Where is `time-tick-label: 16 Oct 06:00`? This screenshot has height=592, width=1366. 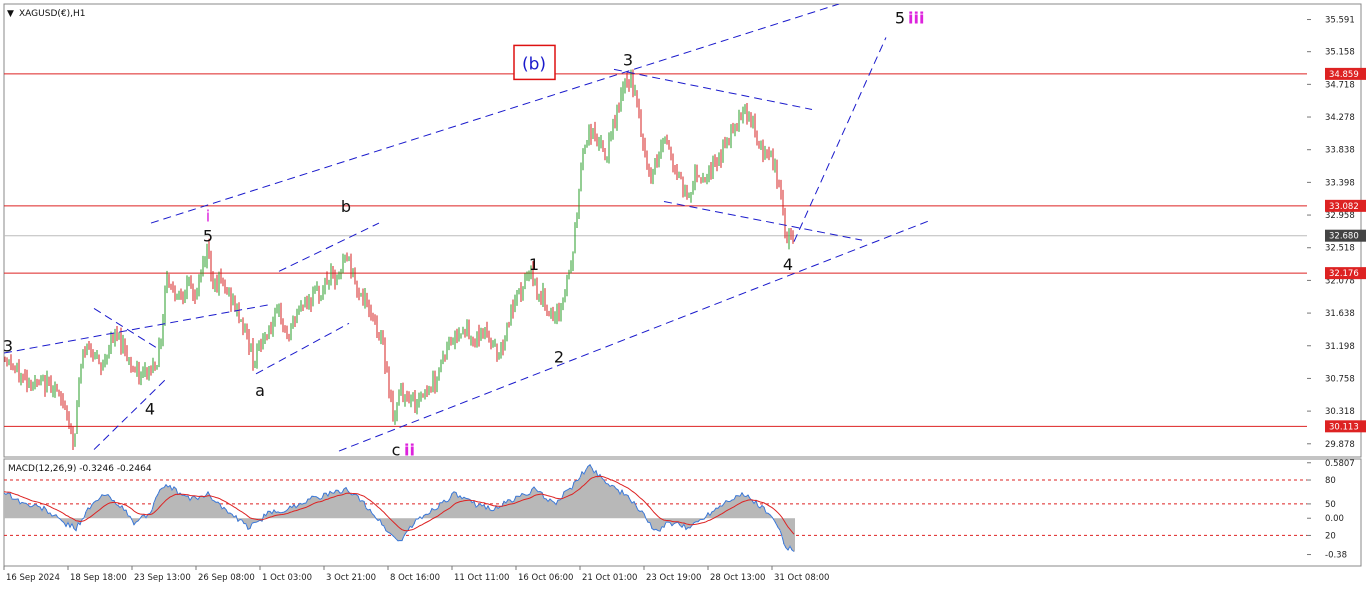
time-tick-label: 16 Oct 06:00 is located at coordinates (545, 578).